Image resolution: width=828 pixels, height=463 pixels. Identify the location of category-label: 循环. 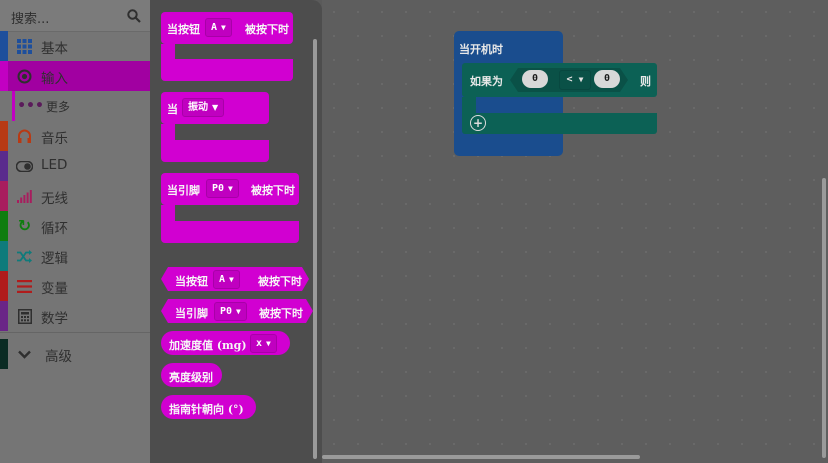
(54, 229).